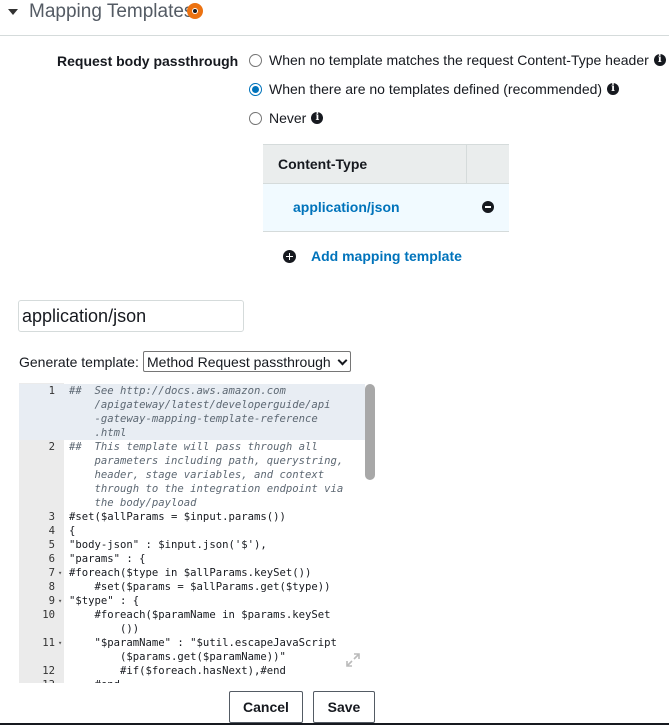 Image resolution: width=669 pixels, height=725 pixels. What do you see at coordinates (386, 256) in the screenshot?
I see `add-mapping-template-link: Add mapping template` at bounding box center [386, 256].